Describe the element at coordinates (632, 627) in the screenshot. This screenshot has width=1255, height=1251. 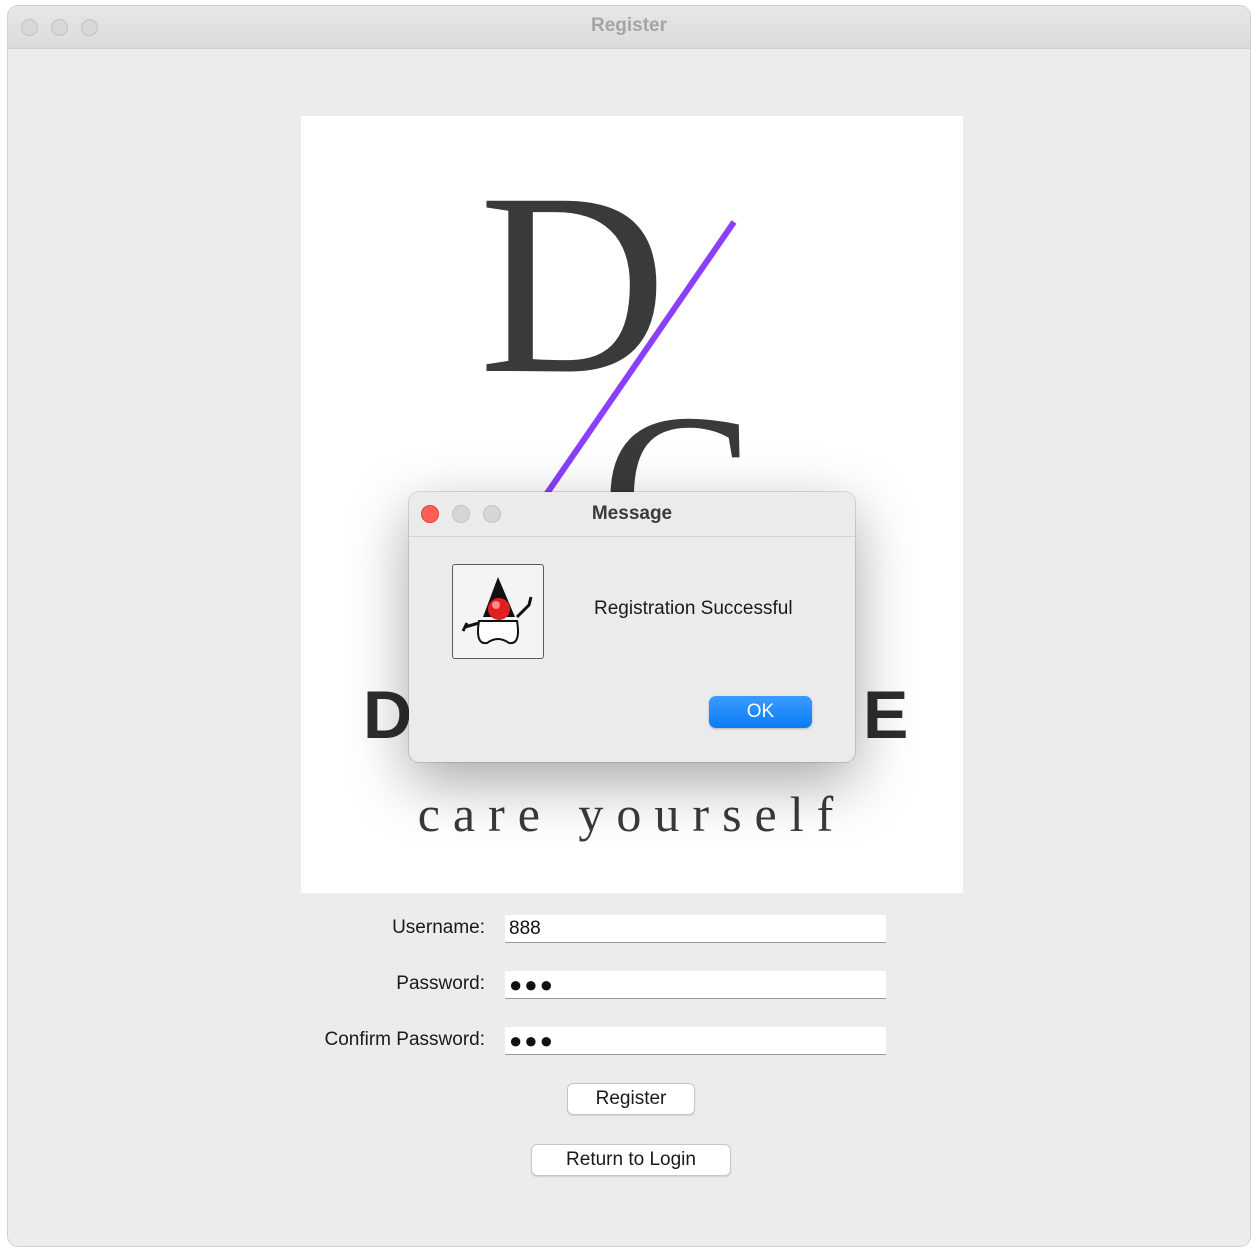
I see `message-dialog: Message Registration Successful OK` at that location.